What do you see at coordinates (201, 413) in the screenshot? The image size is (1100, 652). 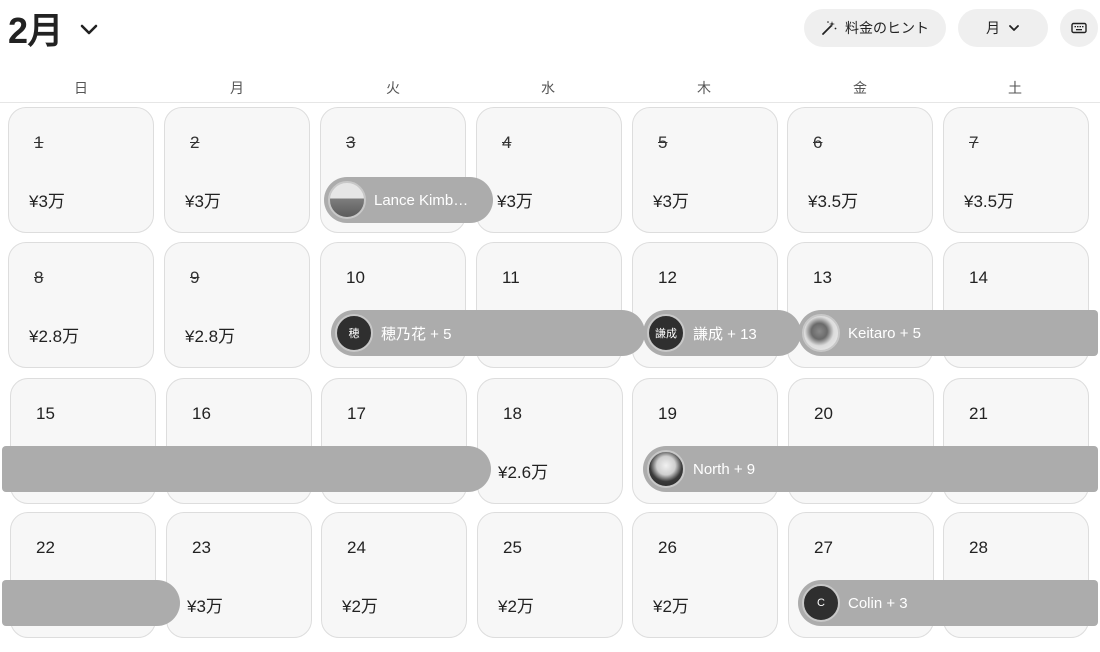 I see `day-number: 16` at bounding box center [201, 413].